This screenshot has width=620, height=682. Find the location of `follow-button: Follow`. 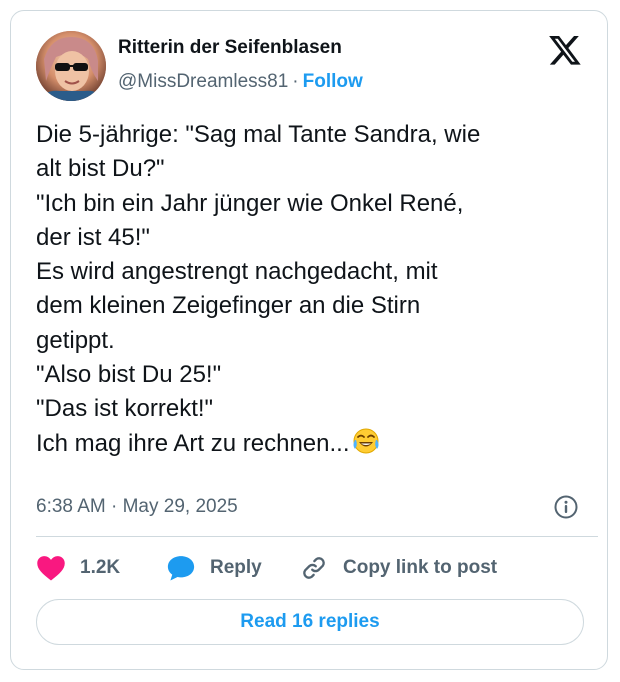

follow-button: Follow is located at coordinates (333, 81).